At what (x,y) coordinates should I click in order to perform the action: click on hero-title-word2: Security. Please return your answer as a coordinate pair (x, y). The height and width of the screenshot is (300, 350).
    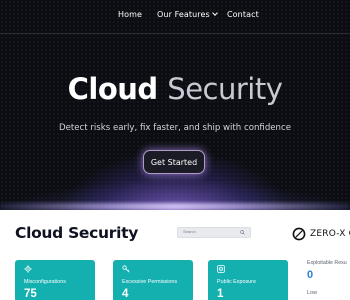
    Looking at the image, I should click on (225, 89).